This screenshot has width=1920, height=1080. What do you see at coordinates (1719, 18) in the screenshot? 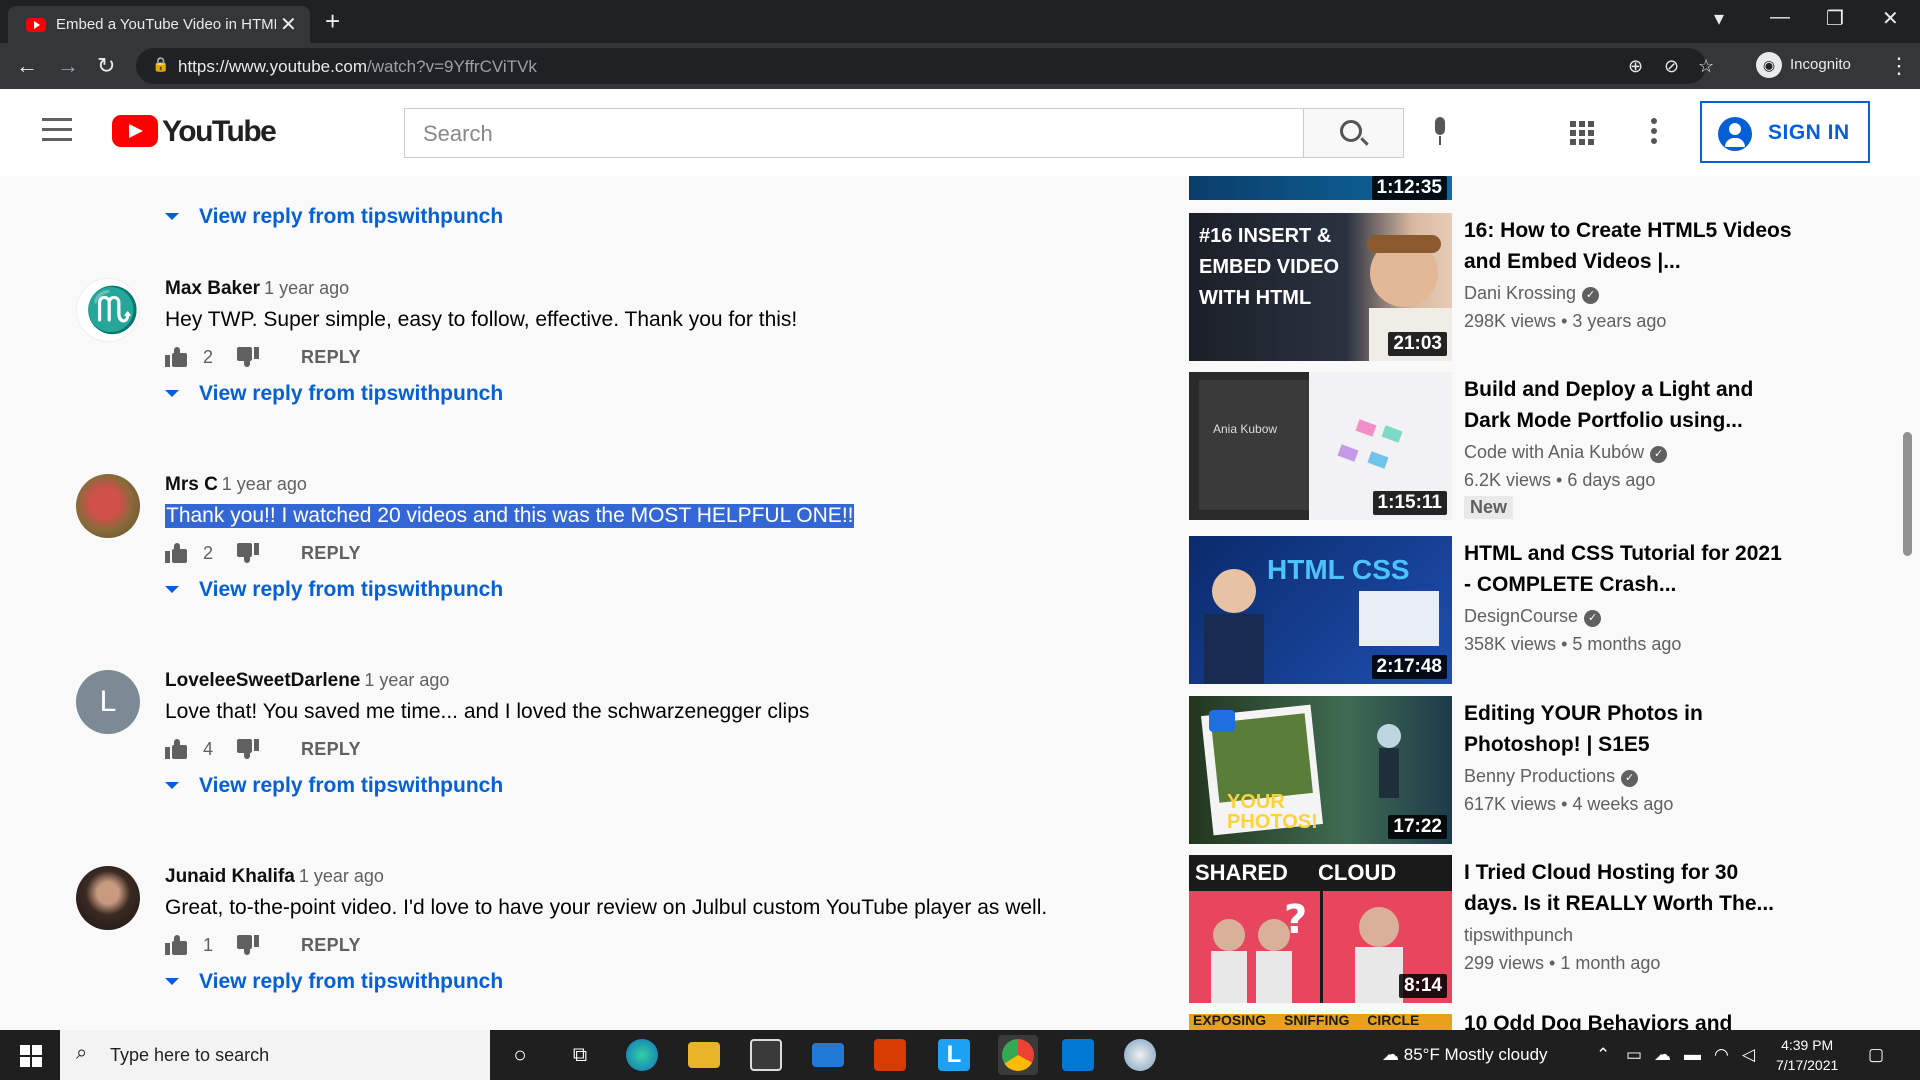
I see `tab-search-icon: ▾` at bounding box center [1719, 18].